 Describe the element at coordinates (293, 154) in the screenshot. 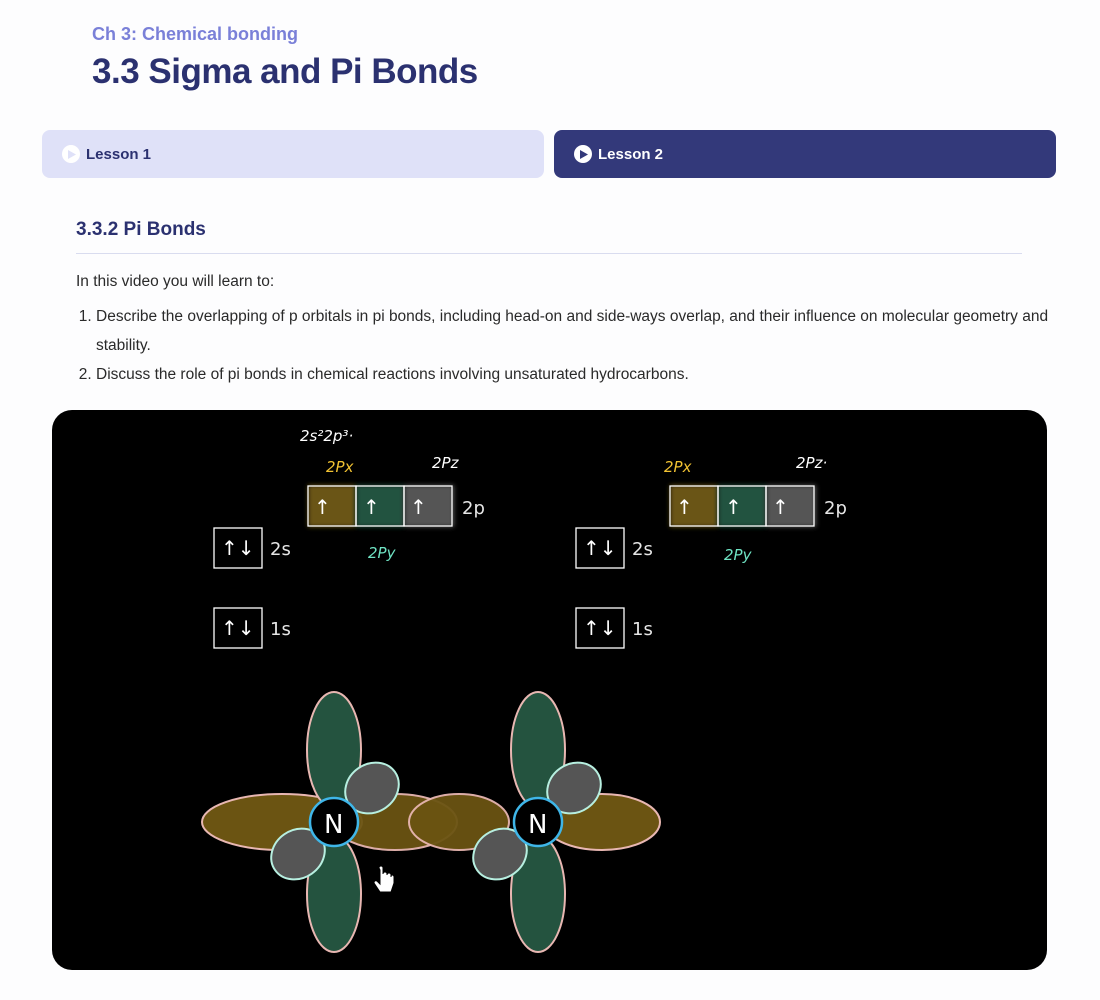

I see `tab-lesson-1: Lesson 1` at that location.